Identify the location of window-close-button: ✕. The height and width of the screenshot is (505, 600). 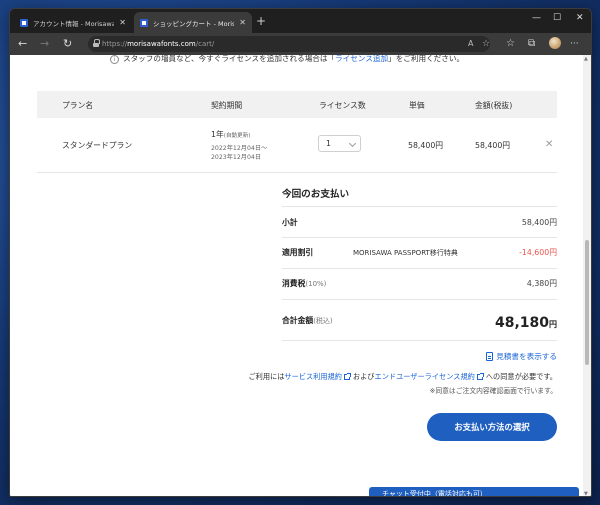
(580, 18).